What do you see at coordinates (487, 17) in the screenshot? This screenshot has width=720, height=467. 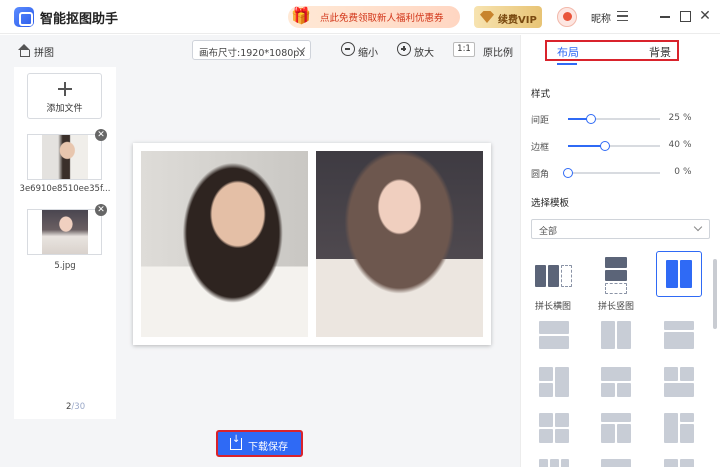 I see `diamond-icon` at bounding box center [487, 17].